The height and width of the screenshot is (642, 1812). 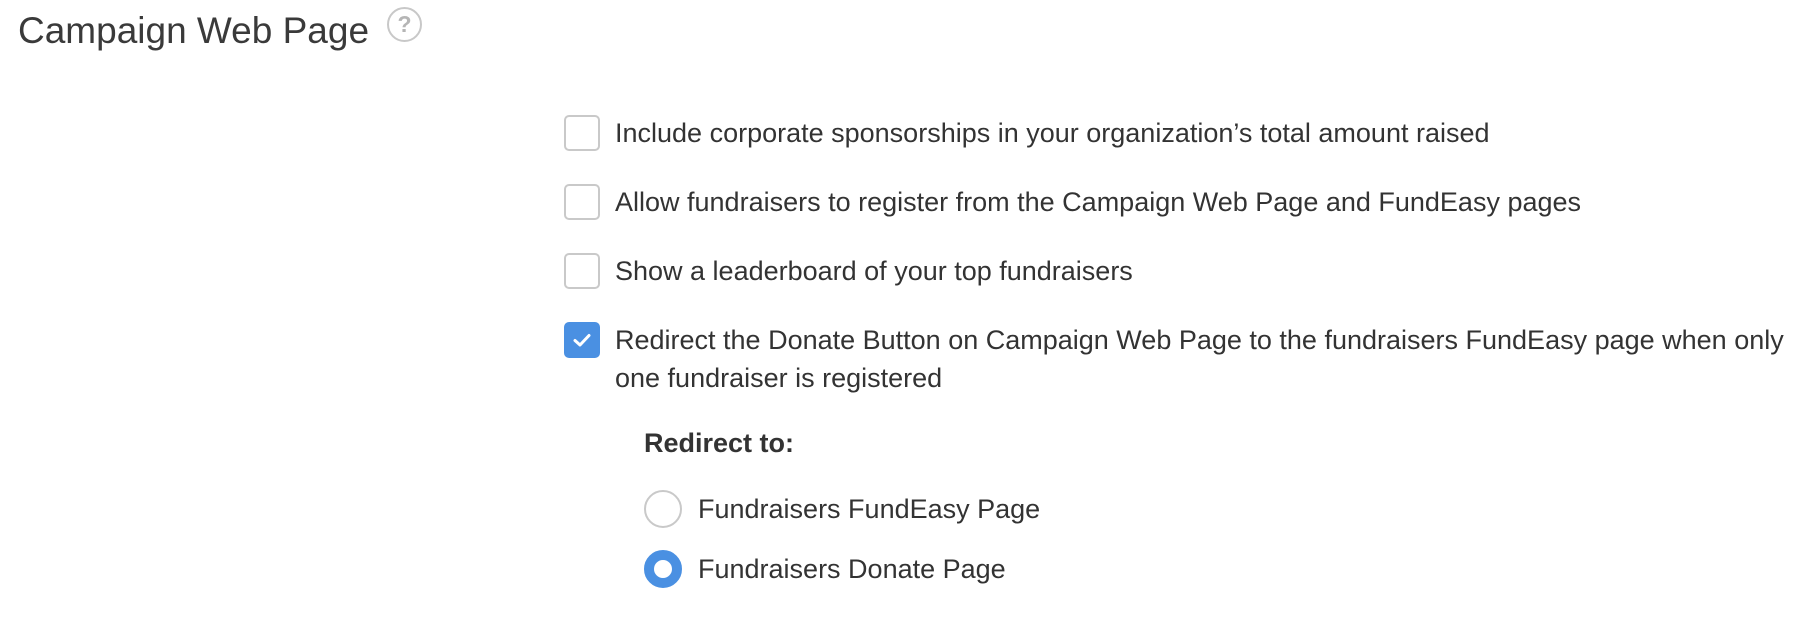 I want to click on radio-label: Fundraisers FundEasy Page, so click(x=869, y=509).